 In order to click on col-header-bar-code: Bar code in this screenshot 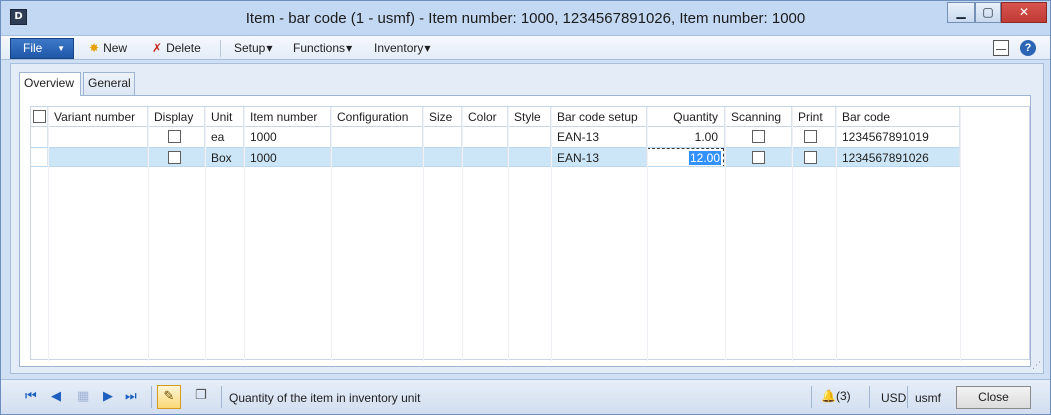, I will do `click(898, 117)`.